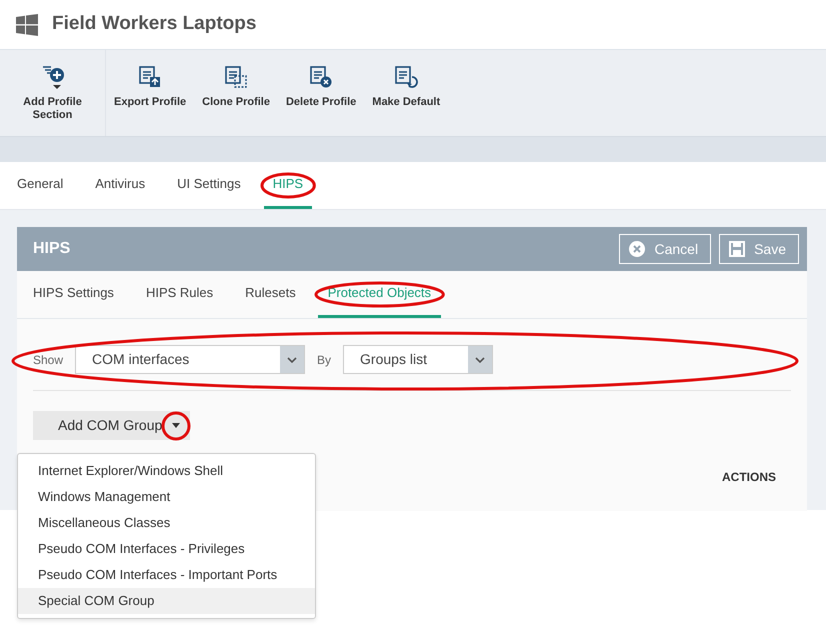 The width and height of the screenshot is (826, 625). What do you see at coordinates (418, 359) in the screenshot?
I see `select-field: Groups list` at bounding box center [418, 359].